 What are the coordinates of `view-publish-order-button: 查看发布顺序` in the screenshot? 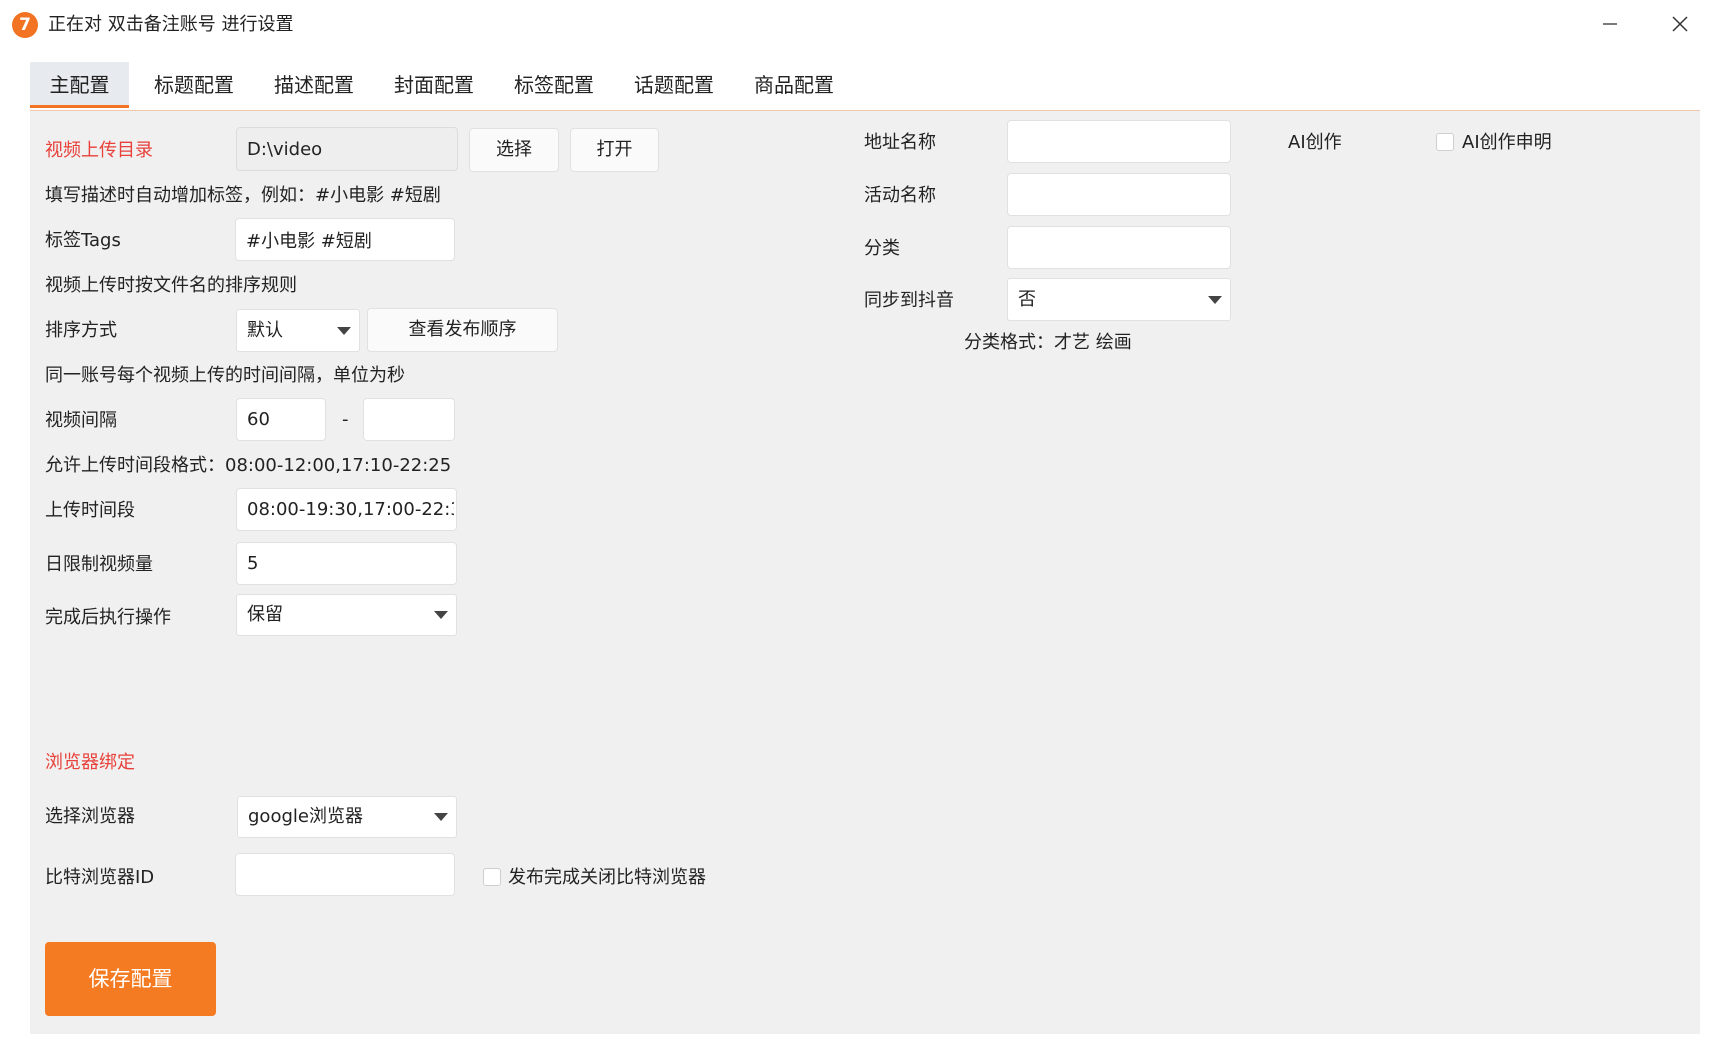 It's located at (462, 330).